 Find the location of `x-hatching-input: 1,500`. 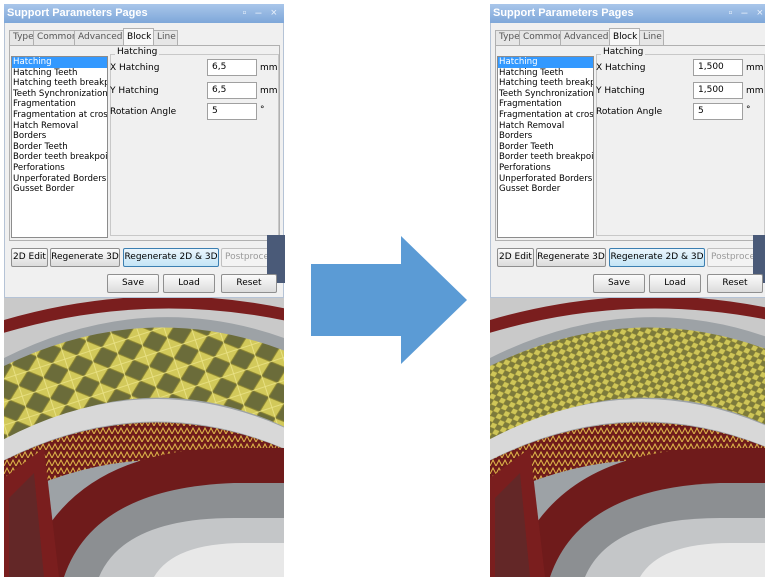

x-hatching-input: 1,500 is located at coordinates (718, 67).